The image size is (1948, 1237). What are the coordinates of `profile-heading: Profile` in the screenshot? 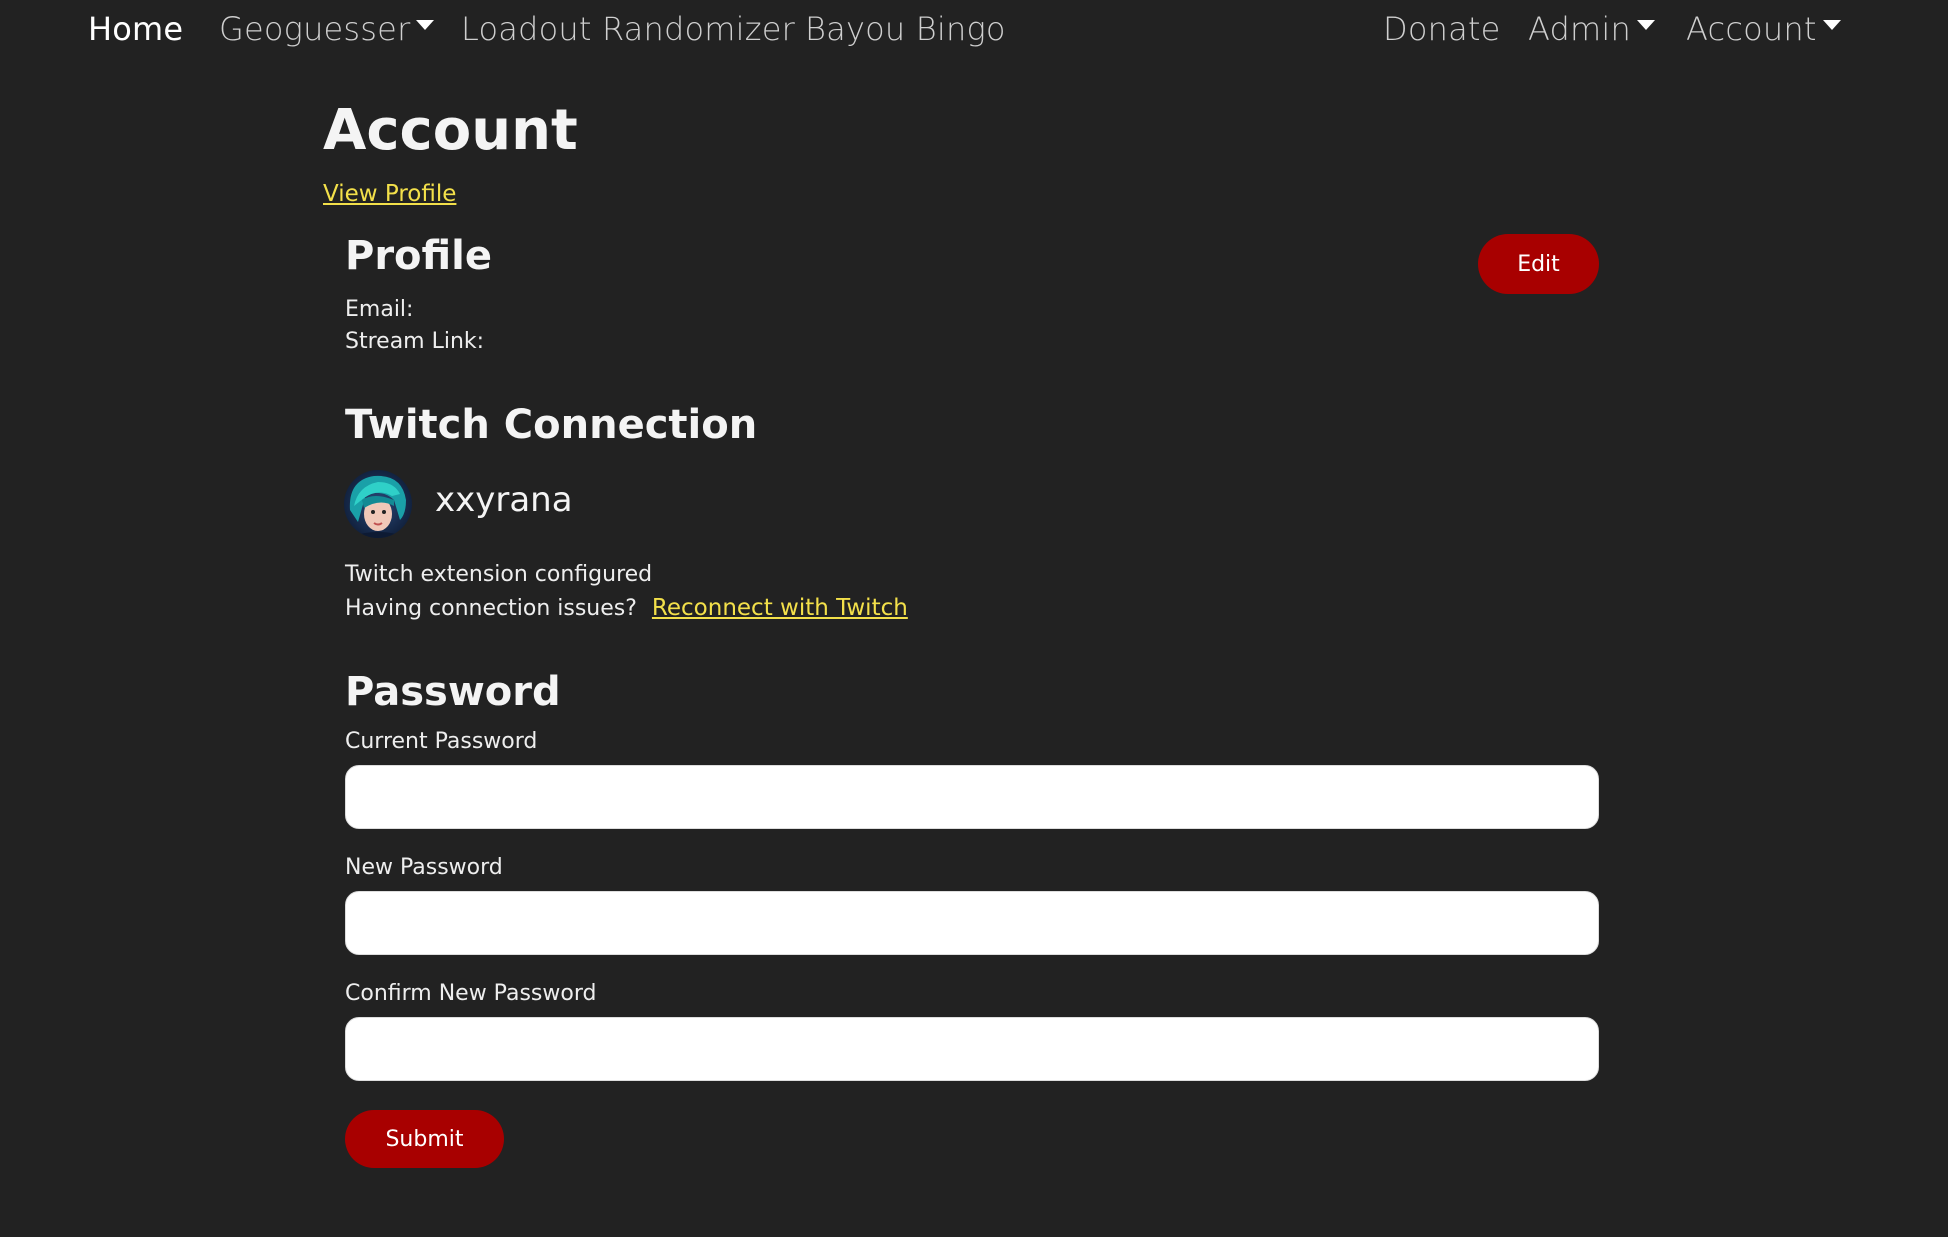 It's located at (419, 256).